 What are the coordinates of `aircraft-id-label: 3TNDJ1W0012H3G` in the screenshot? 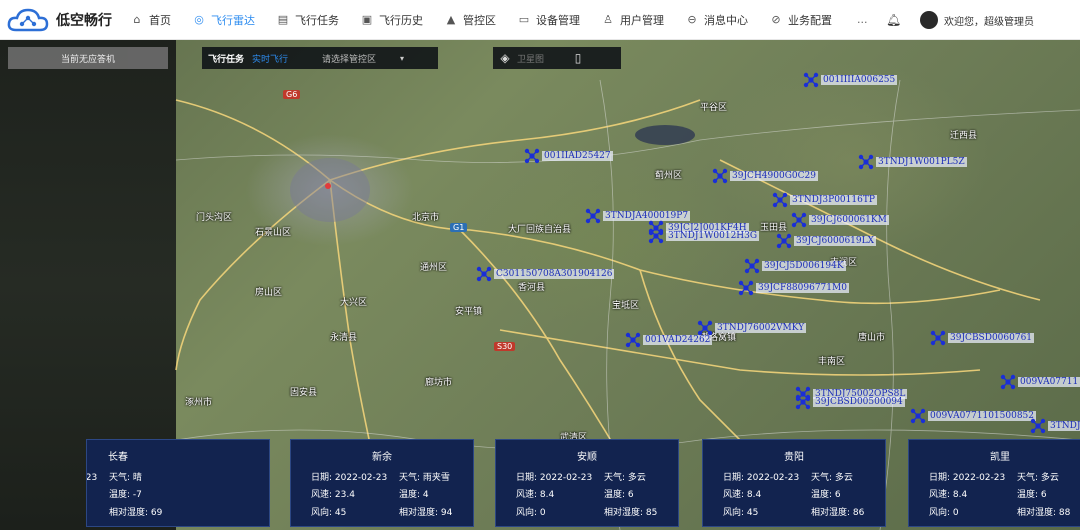 It's located at (713, 236).